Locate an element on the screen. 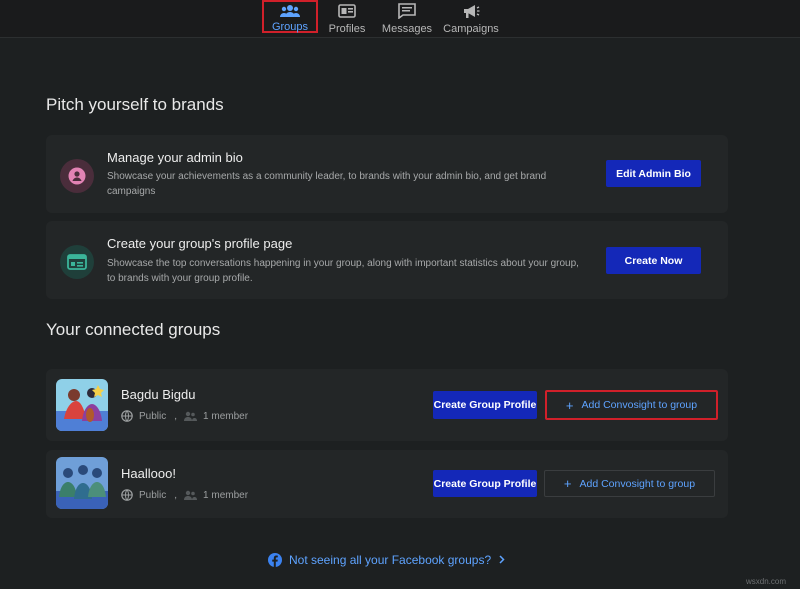 Image resolution: width=800 pixels, height=589 pixels. tab-profiles-label: Profiles is located at coordinates (347, 29).